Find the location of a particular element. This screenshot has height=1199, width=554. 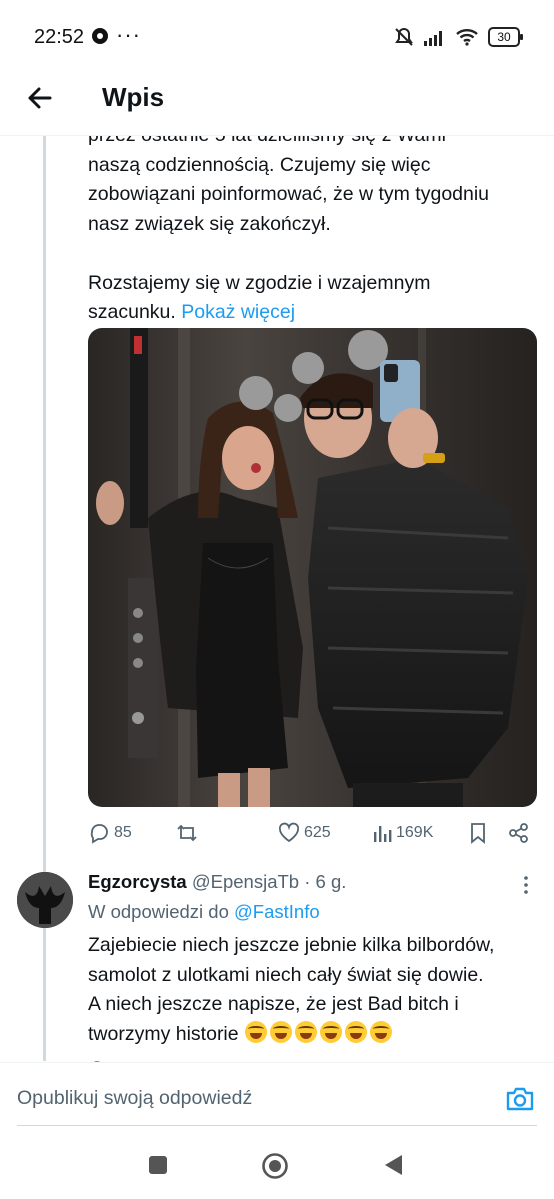

like-count: 625 is located at coordinates (317, 832).